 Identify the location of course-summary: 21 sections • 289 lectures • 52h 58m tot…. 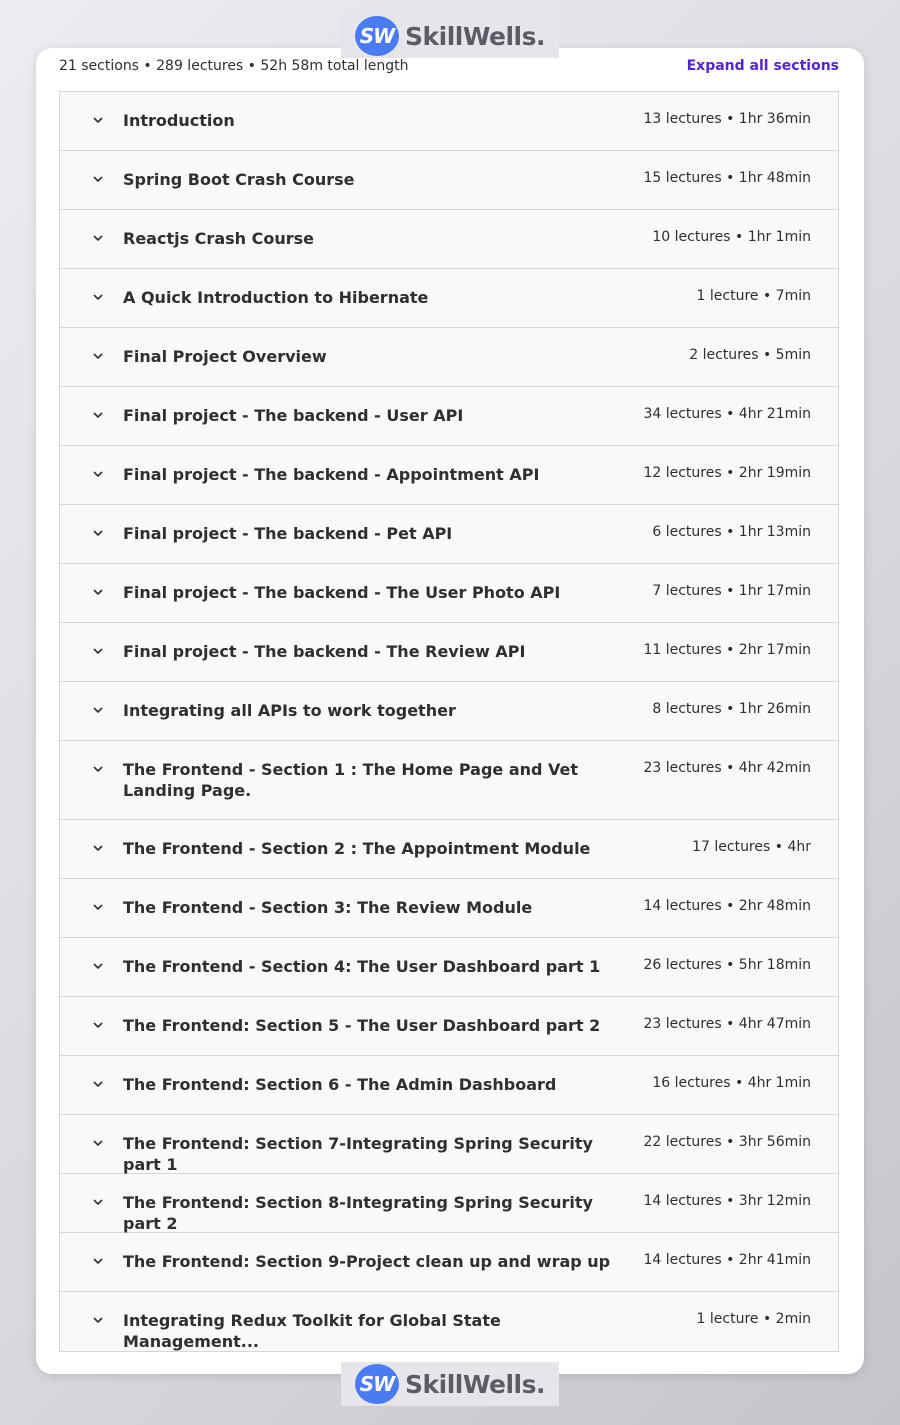
(234, 66).